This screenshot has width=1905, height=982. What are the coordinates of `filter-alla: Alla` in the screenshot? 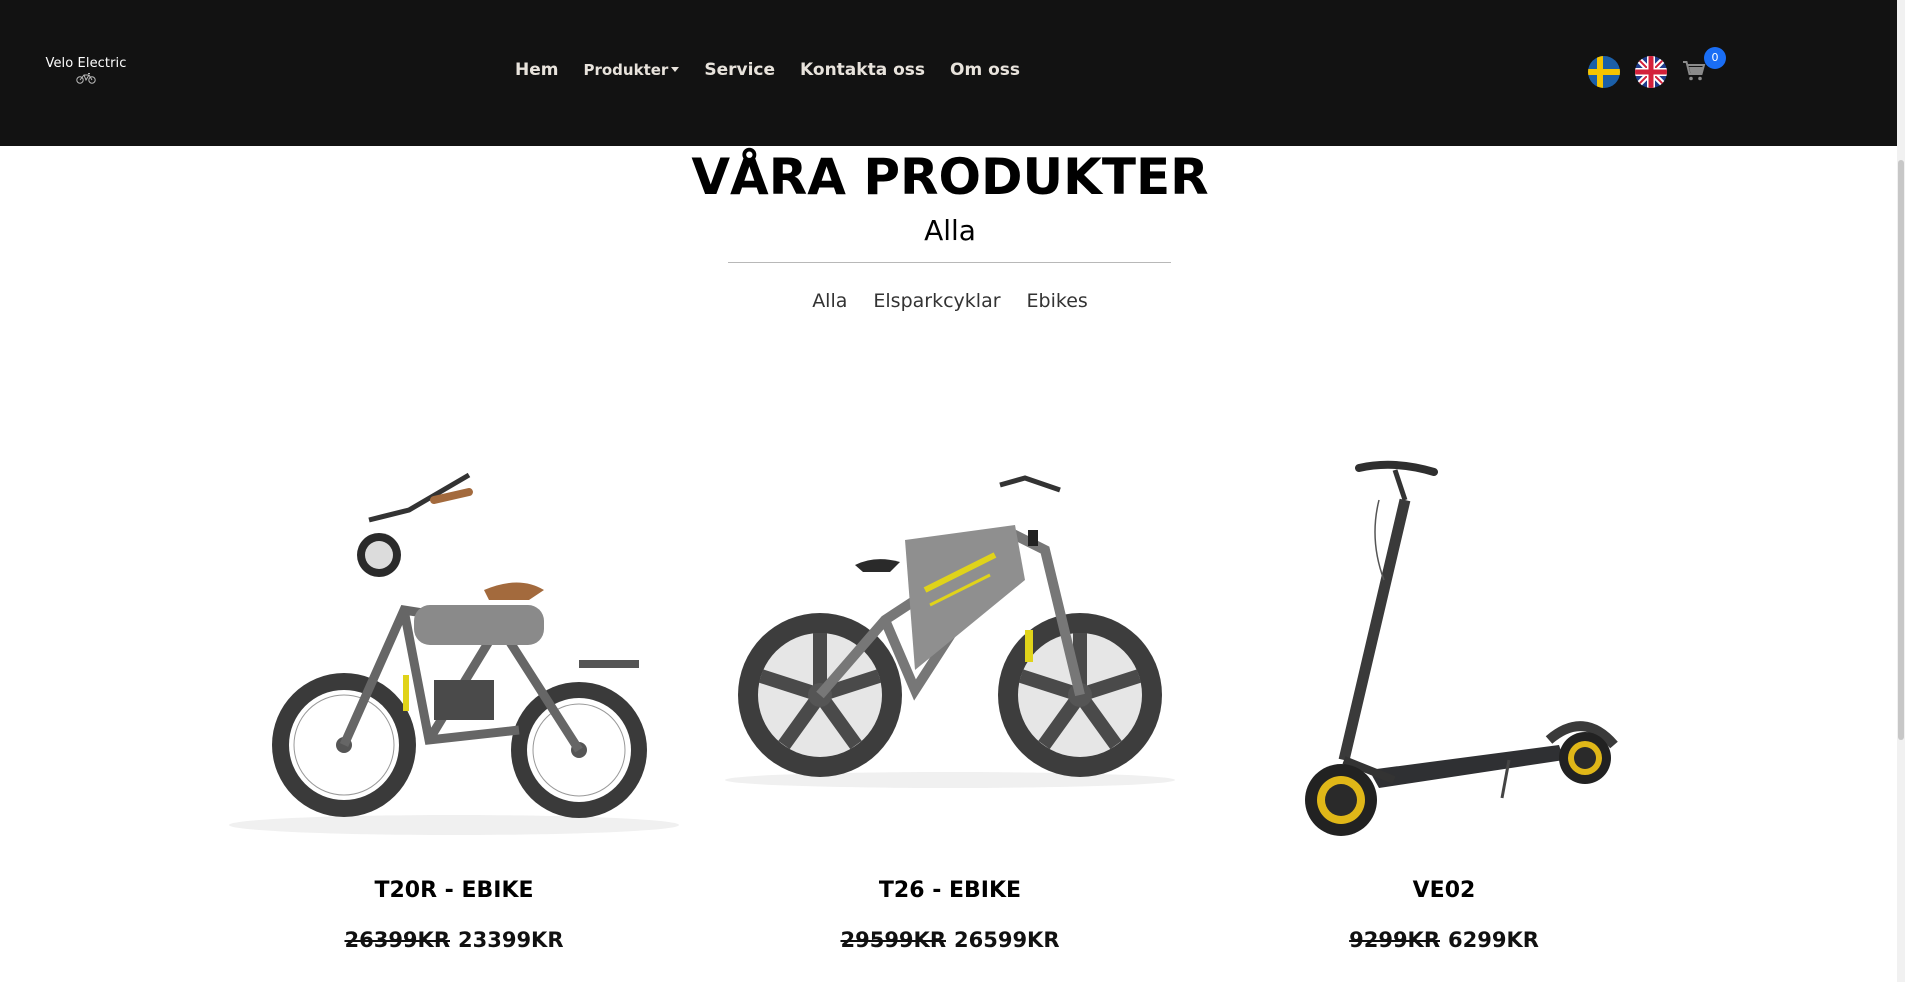 It's located at (829, 301).